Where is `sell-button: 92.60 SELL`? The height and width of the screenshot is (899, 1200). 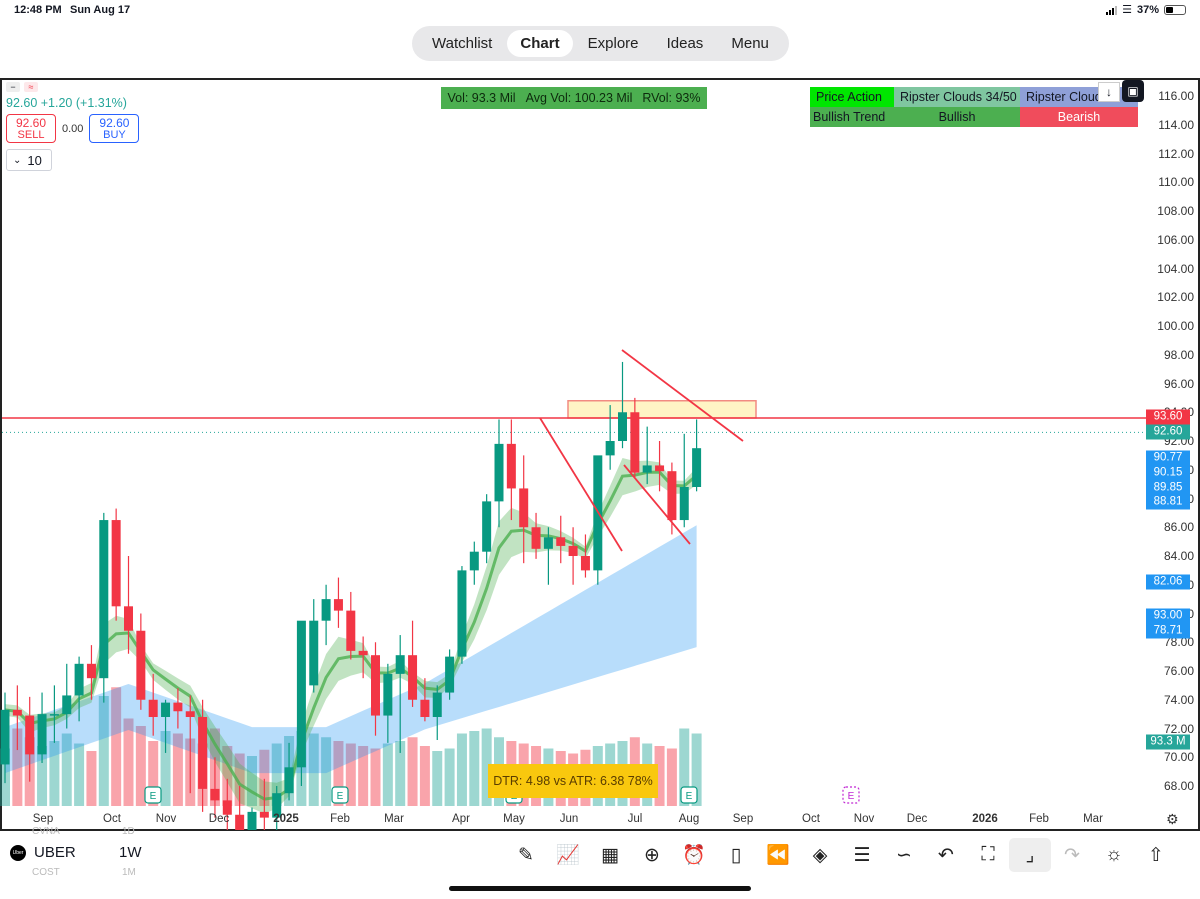
sell-button: 92.60 SELL is located at coordinates (31, 128).